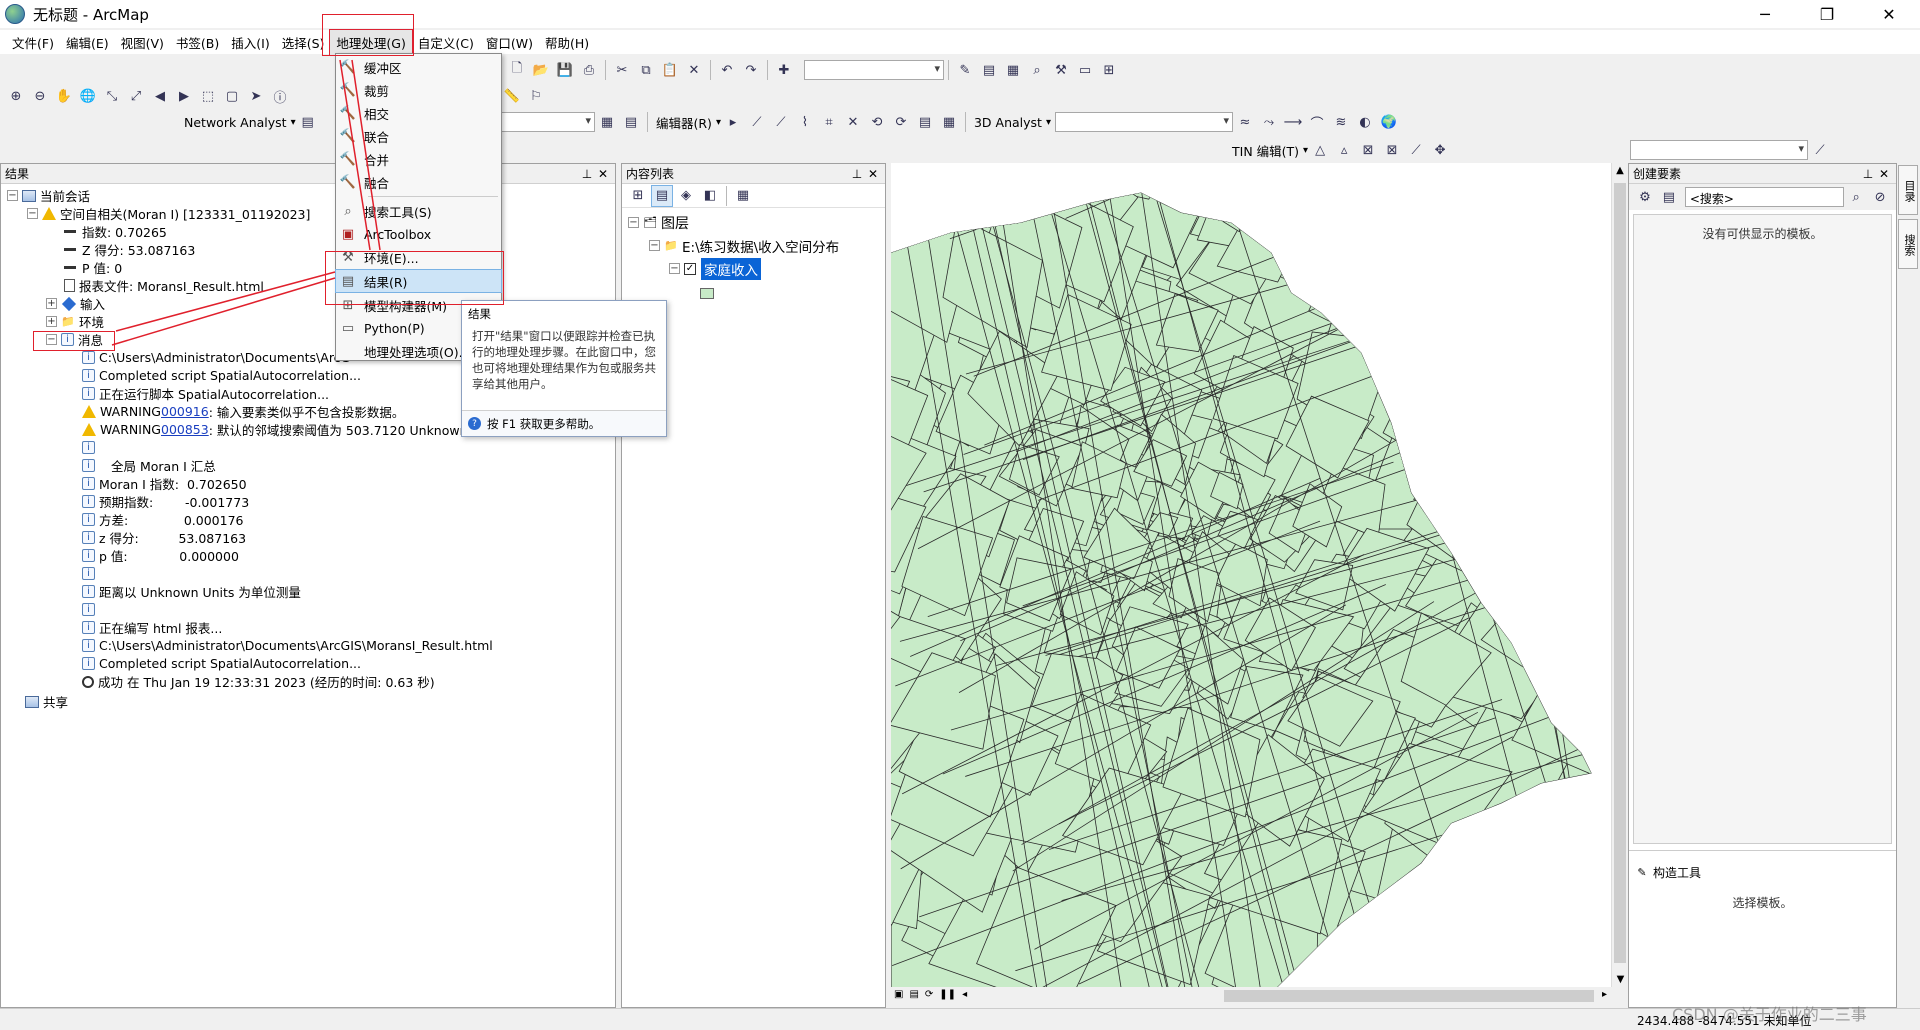  What do you see at coordinates (949, 122) in the screenshot?
I see `sketch-props-icon: ▦` at bounding box center [949, 122].